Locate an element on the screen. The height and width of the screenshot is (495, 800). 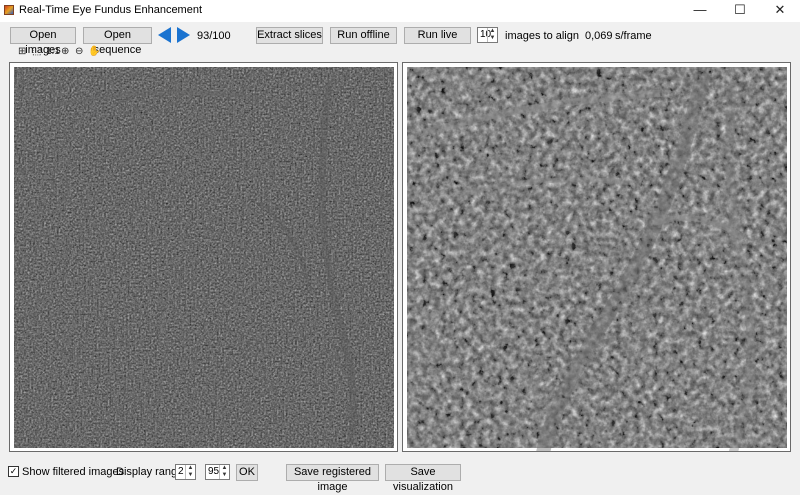
align-count-stepper: 10 ▲ ▼ is located at coordinates (487, 35).